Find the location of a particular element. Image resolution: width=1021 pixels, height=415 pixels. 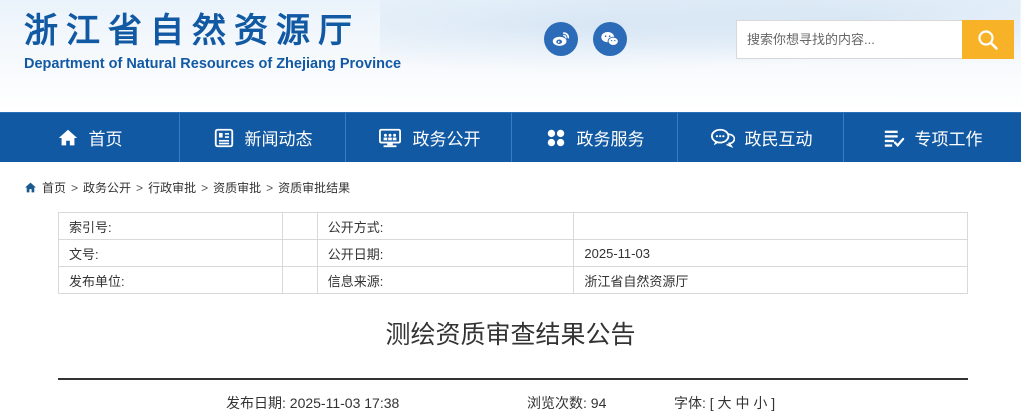

nav-item-home: 首页 is located at coordinates (90, 137).